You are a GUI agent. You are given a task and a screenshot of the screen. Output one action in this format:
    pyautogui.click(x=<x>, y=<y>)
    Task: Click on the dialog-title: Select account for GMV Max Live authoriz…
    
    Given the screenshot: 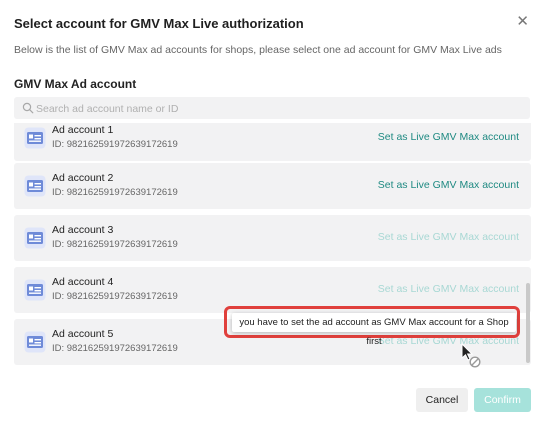 What is the action you would take?
    pyautogui.click(x=159, y=23)
    